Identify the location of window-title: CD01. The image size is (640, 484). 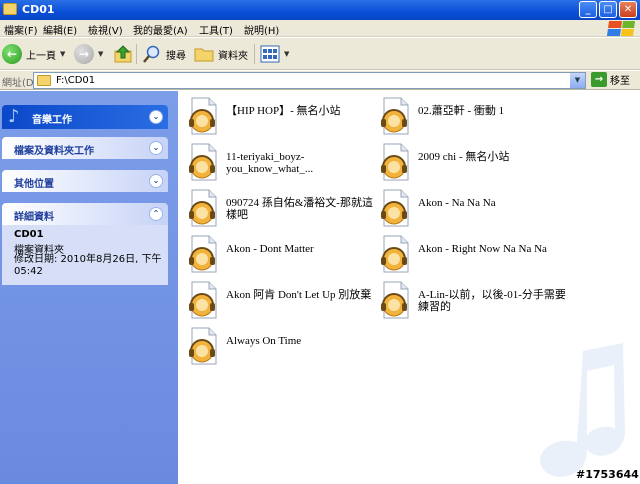
(38, 9).